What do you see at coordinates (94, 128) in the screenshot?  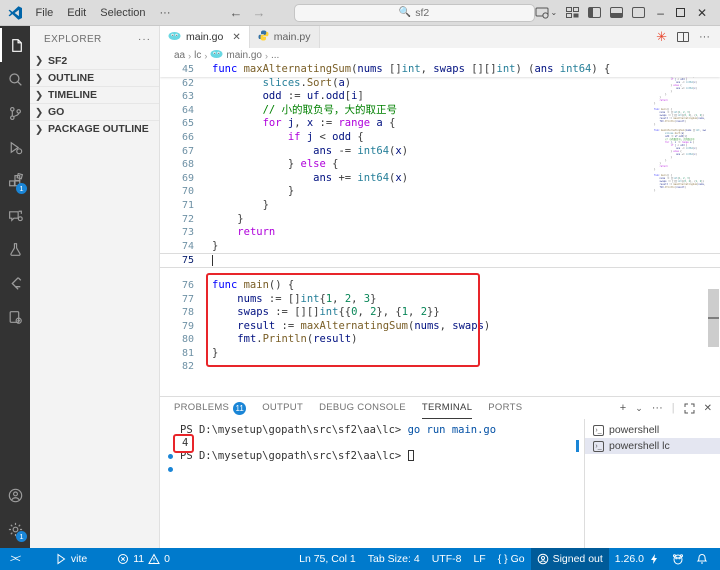 I see `sidebar-section-package-outline: ❯ PACKAGE OUTLINE` at bounding box center [94, 128].